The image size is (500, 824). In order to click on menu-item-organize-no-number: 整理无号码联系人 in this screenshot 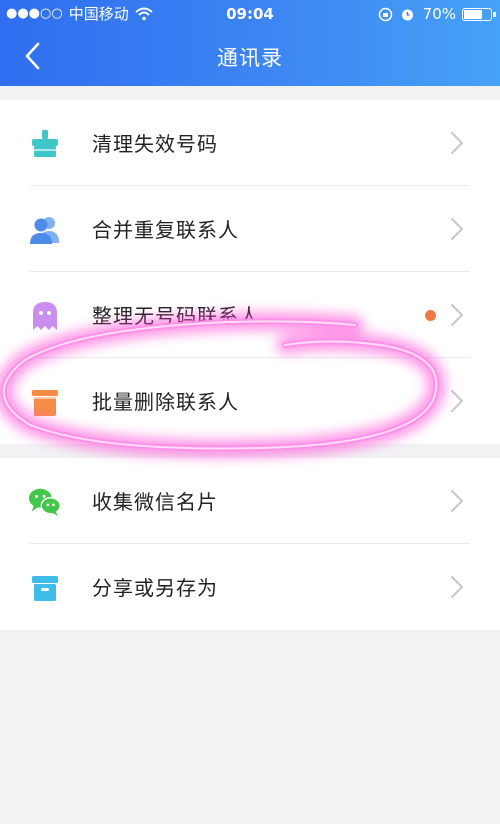, I will do `click(250, 315)`.